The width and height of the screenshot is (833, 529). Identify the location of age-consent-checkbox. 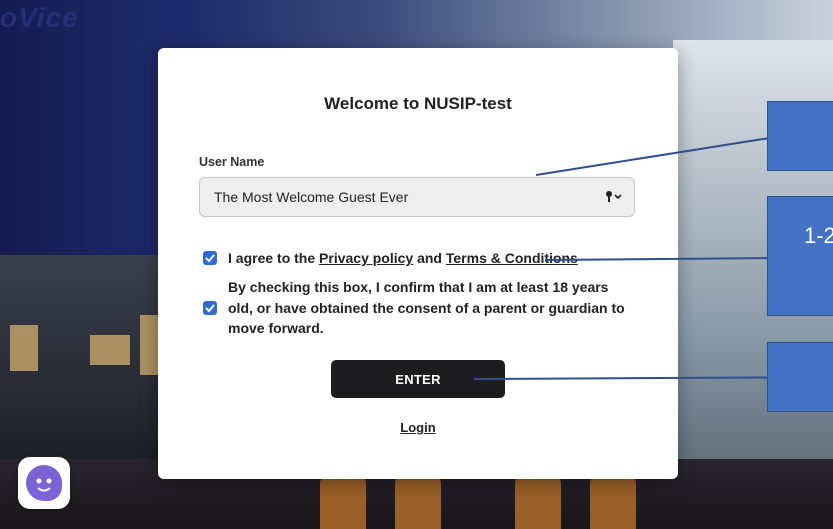
(210, 308).